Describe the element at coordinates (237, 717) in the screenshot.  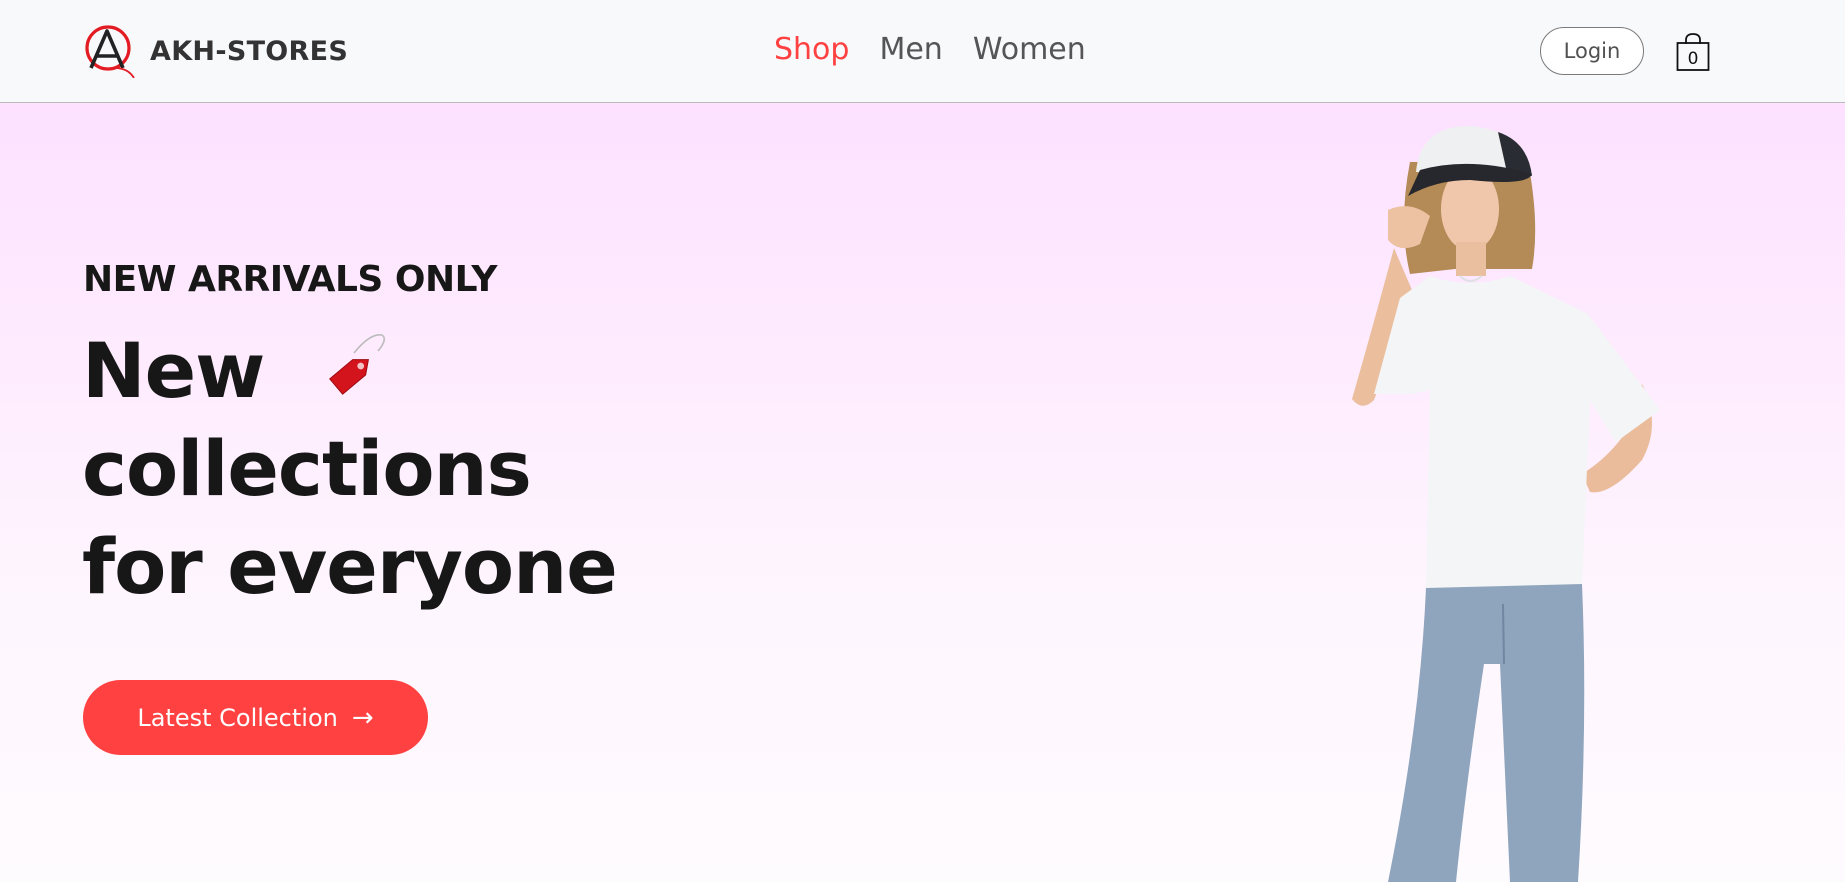
I see `latest-collection-label: Latest Collection` at that location.